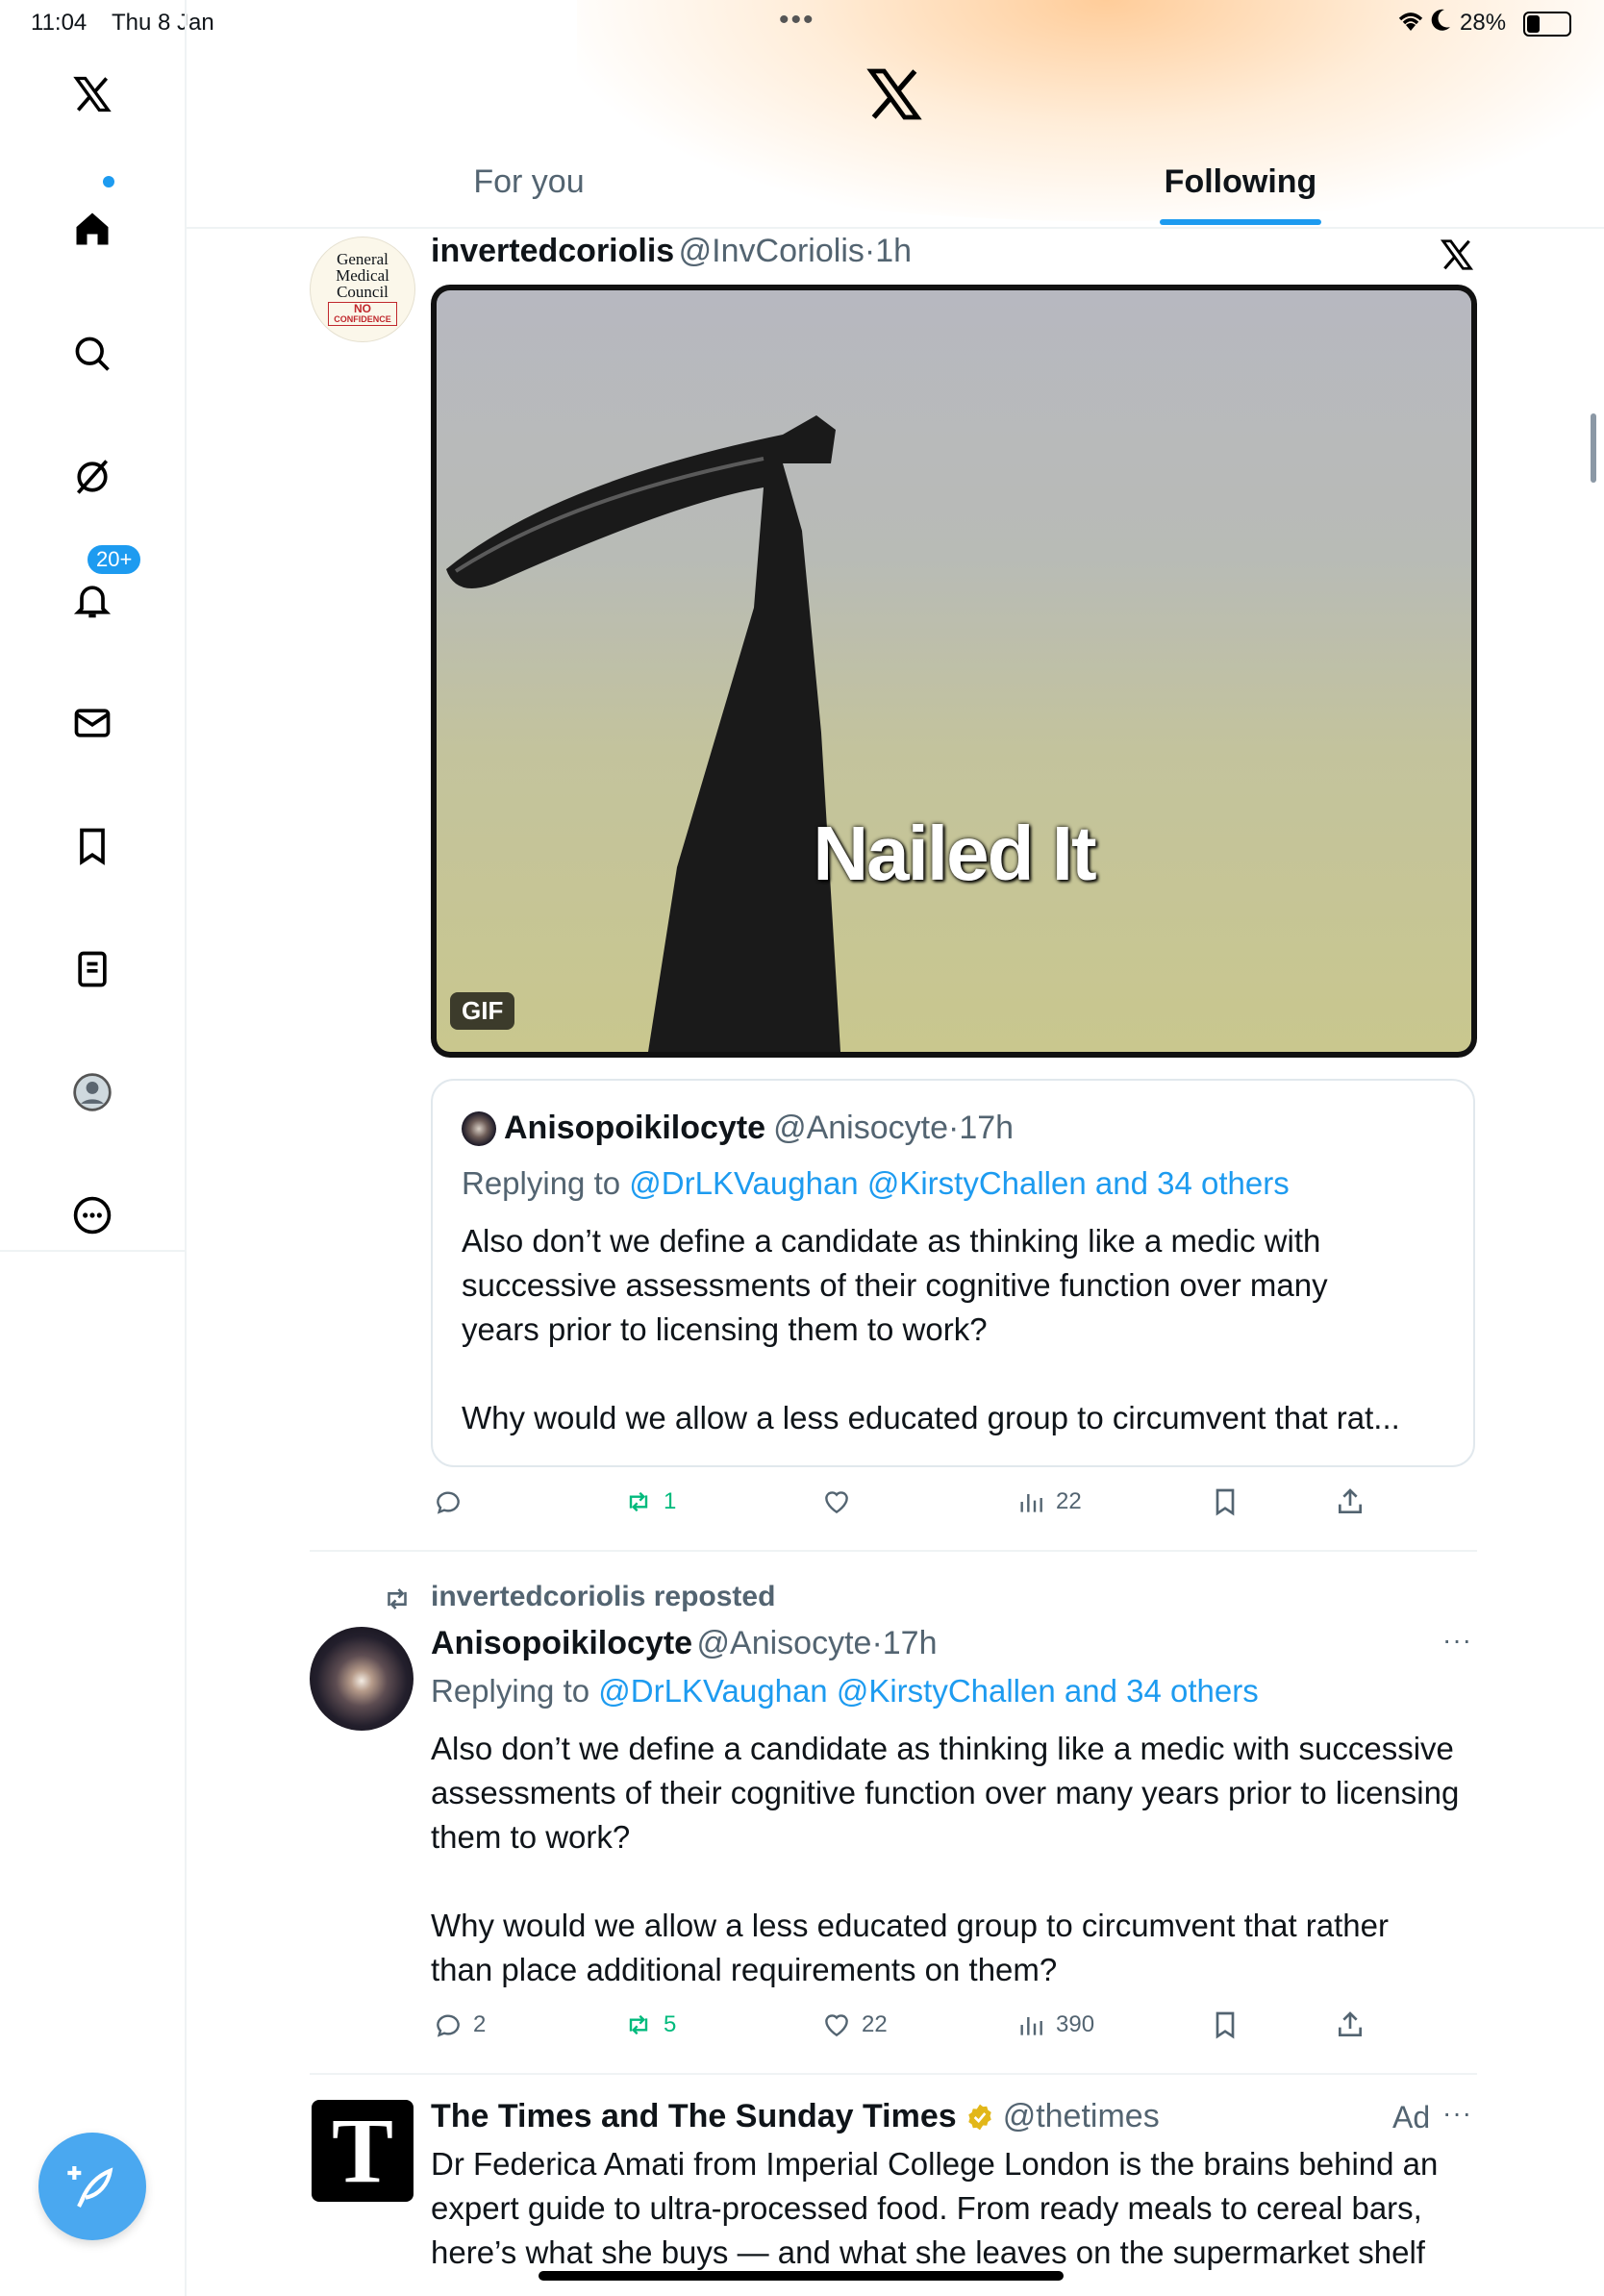 This screenshot has width=1604, height=2296. Describe the element at coordinates (561, 1643) in the screenshot. I see `author-name: Anisopoikilocyte` at that location.